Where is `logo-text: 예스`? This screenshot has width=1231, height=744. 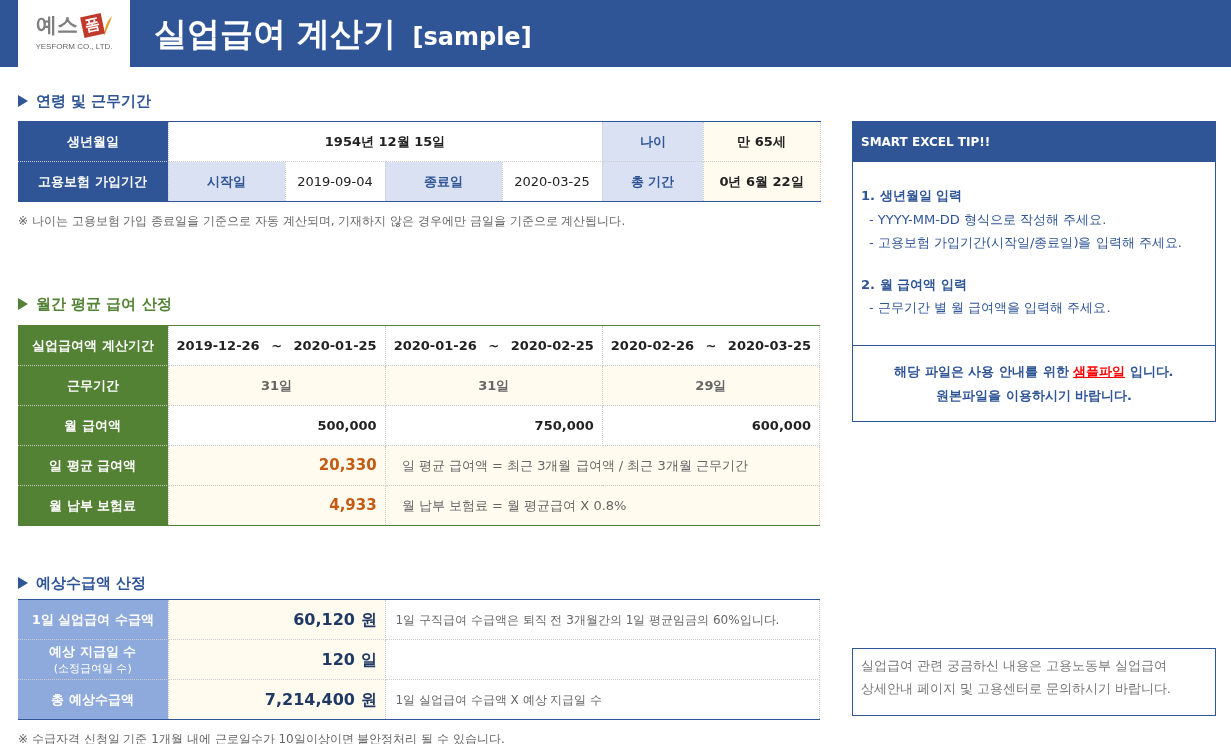 logo-text: 예스 is located at coordinates (56, 25).